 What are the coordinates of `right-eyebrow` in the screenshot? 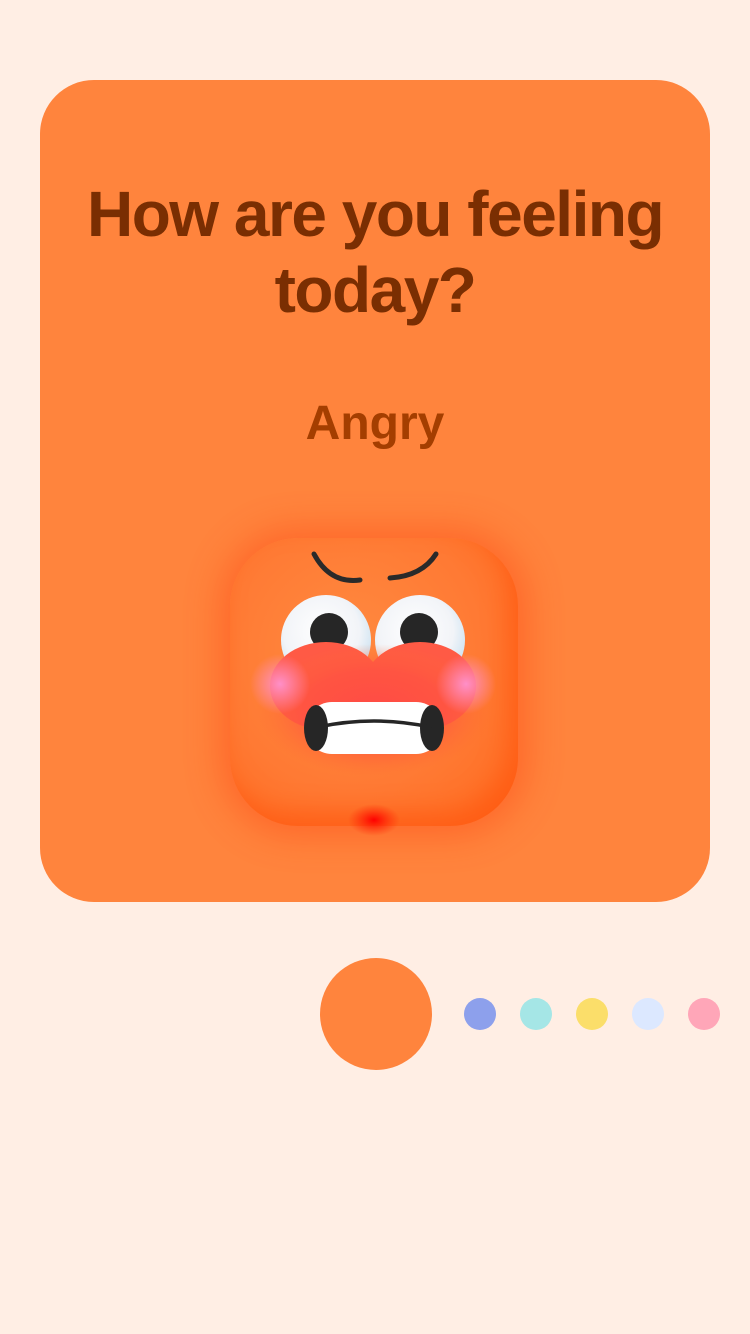 It's located at (413, 566).